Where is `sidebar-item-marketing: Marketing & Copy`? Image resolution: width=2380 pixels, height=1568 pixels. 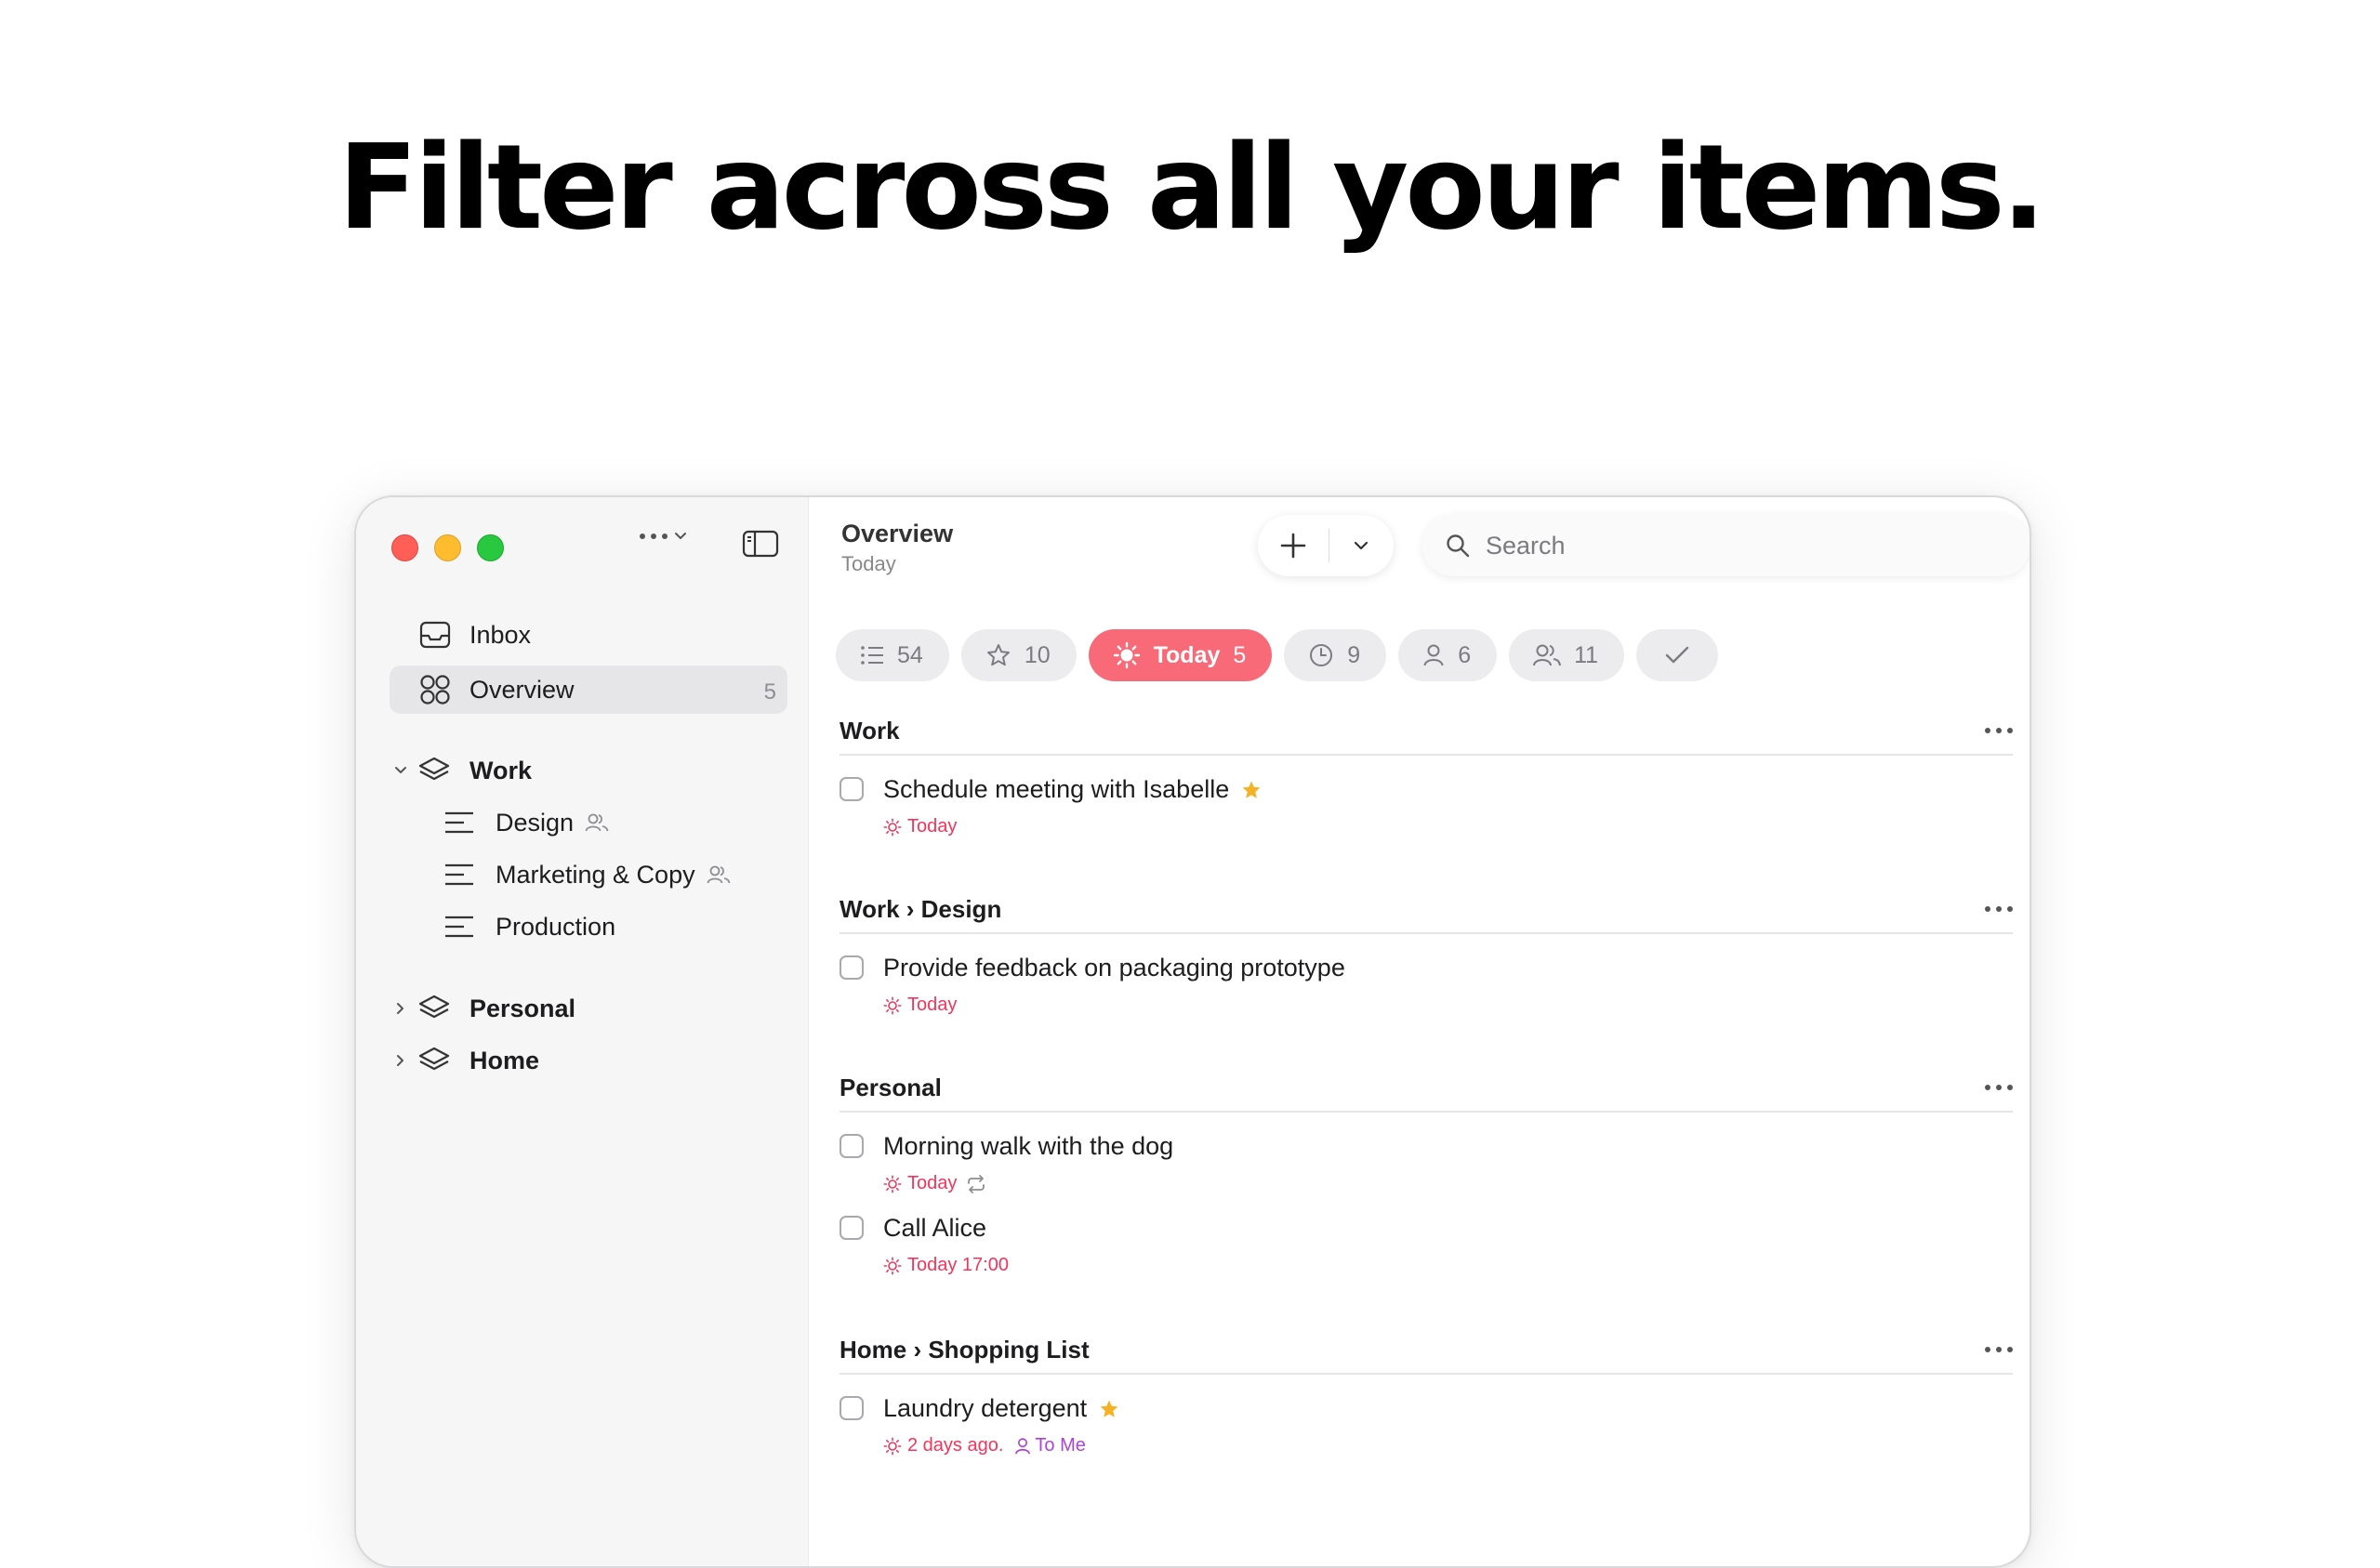
sidebar-item-marketing: Marketing & Copy is located at coordinates (587, 875).